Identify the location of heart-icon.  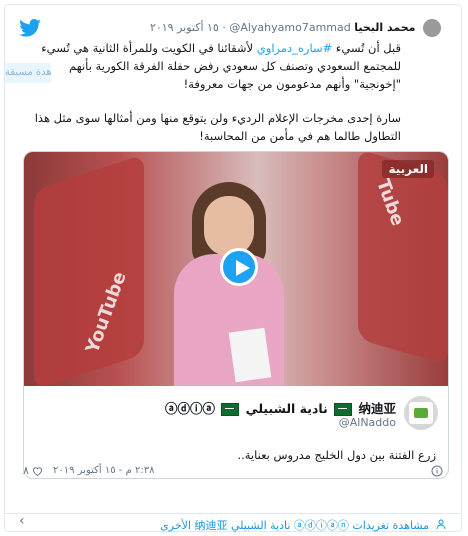
(37, 471).